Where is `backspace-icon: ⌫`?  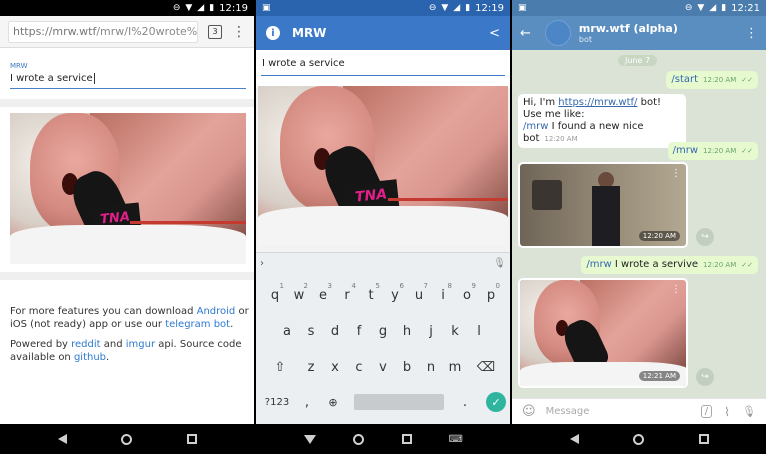
backspace-icon: ⌫ is located at coordinates (486, 367).